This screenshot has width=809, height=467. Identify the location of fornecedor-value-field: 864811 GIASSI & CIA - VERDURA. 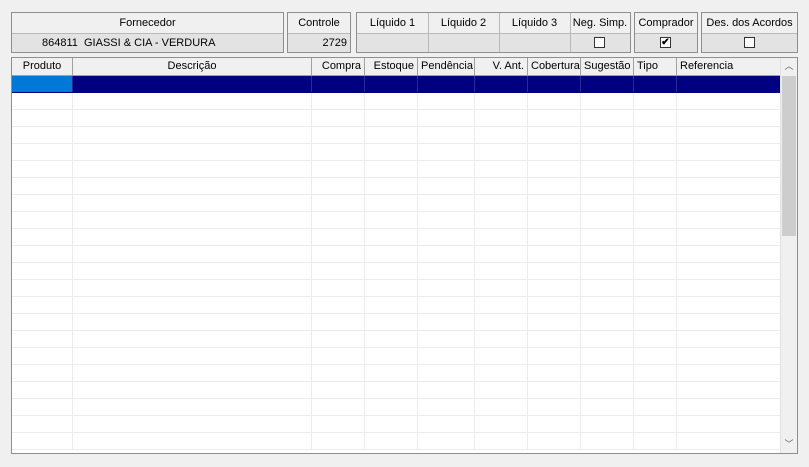
(147, 42).